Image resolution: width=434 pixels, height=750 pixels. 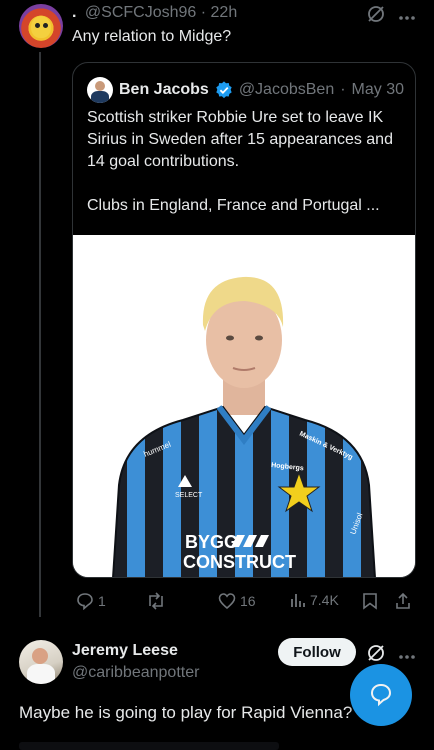 What do you see at coordinates (376, 16) in the screenshot?
I see `grok-icon` at bounding box center [376, 16].